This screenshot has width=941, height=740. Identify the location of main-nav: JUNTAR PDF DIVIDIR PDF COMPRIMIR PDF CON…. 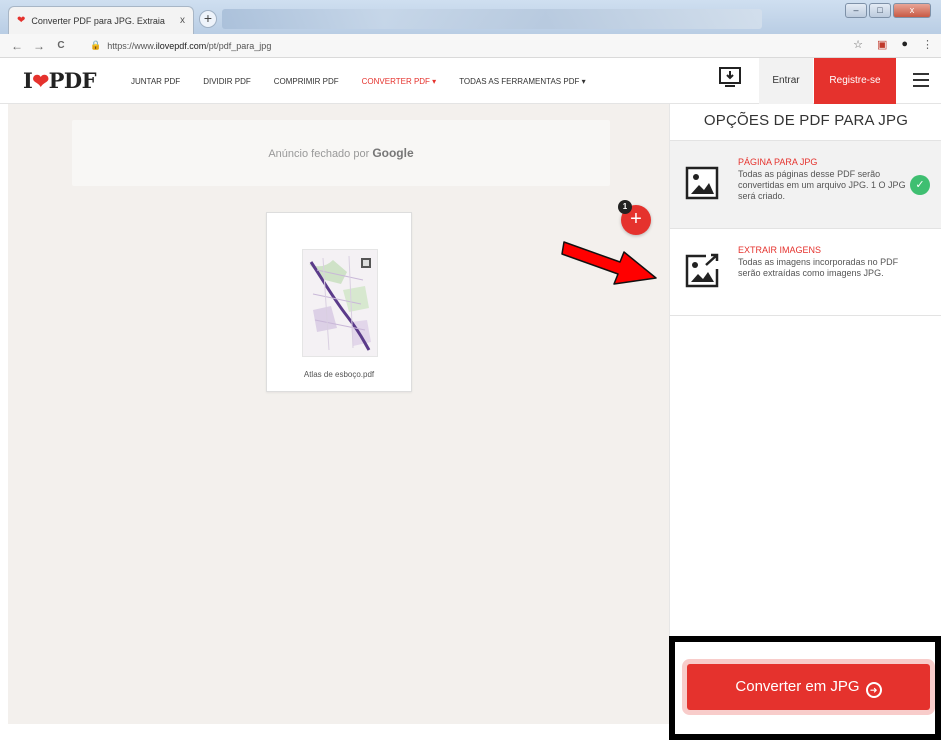
(370, 81).